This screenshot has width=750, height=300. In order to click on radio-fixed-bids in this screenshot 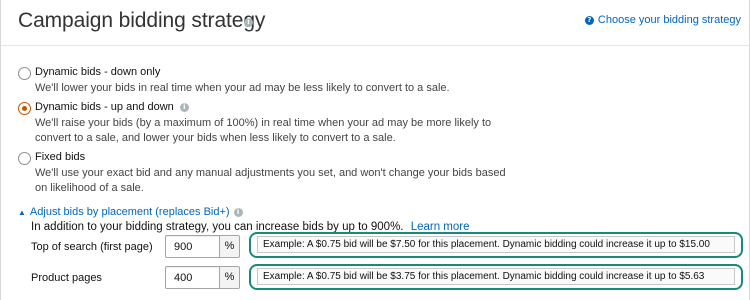, I will do `click(24, 158)`.